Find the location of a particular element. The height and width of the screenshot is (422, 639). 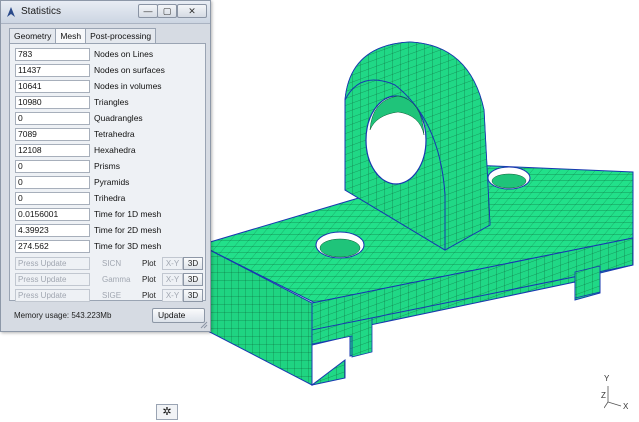

quality-row-sicn: Press Update SICN Plot X-Y 3D is located at coordinates (109, 263).